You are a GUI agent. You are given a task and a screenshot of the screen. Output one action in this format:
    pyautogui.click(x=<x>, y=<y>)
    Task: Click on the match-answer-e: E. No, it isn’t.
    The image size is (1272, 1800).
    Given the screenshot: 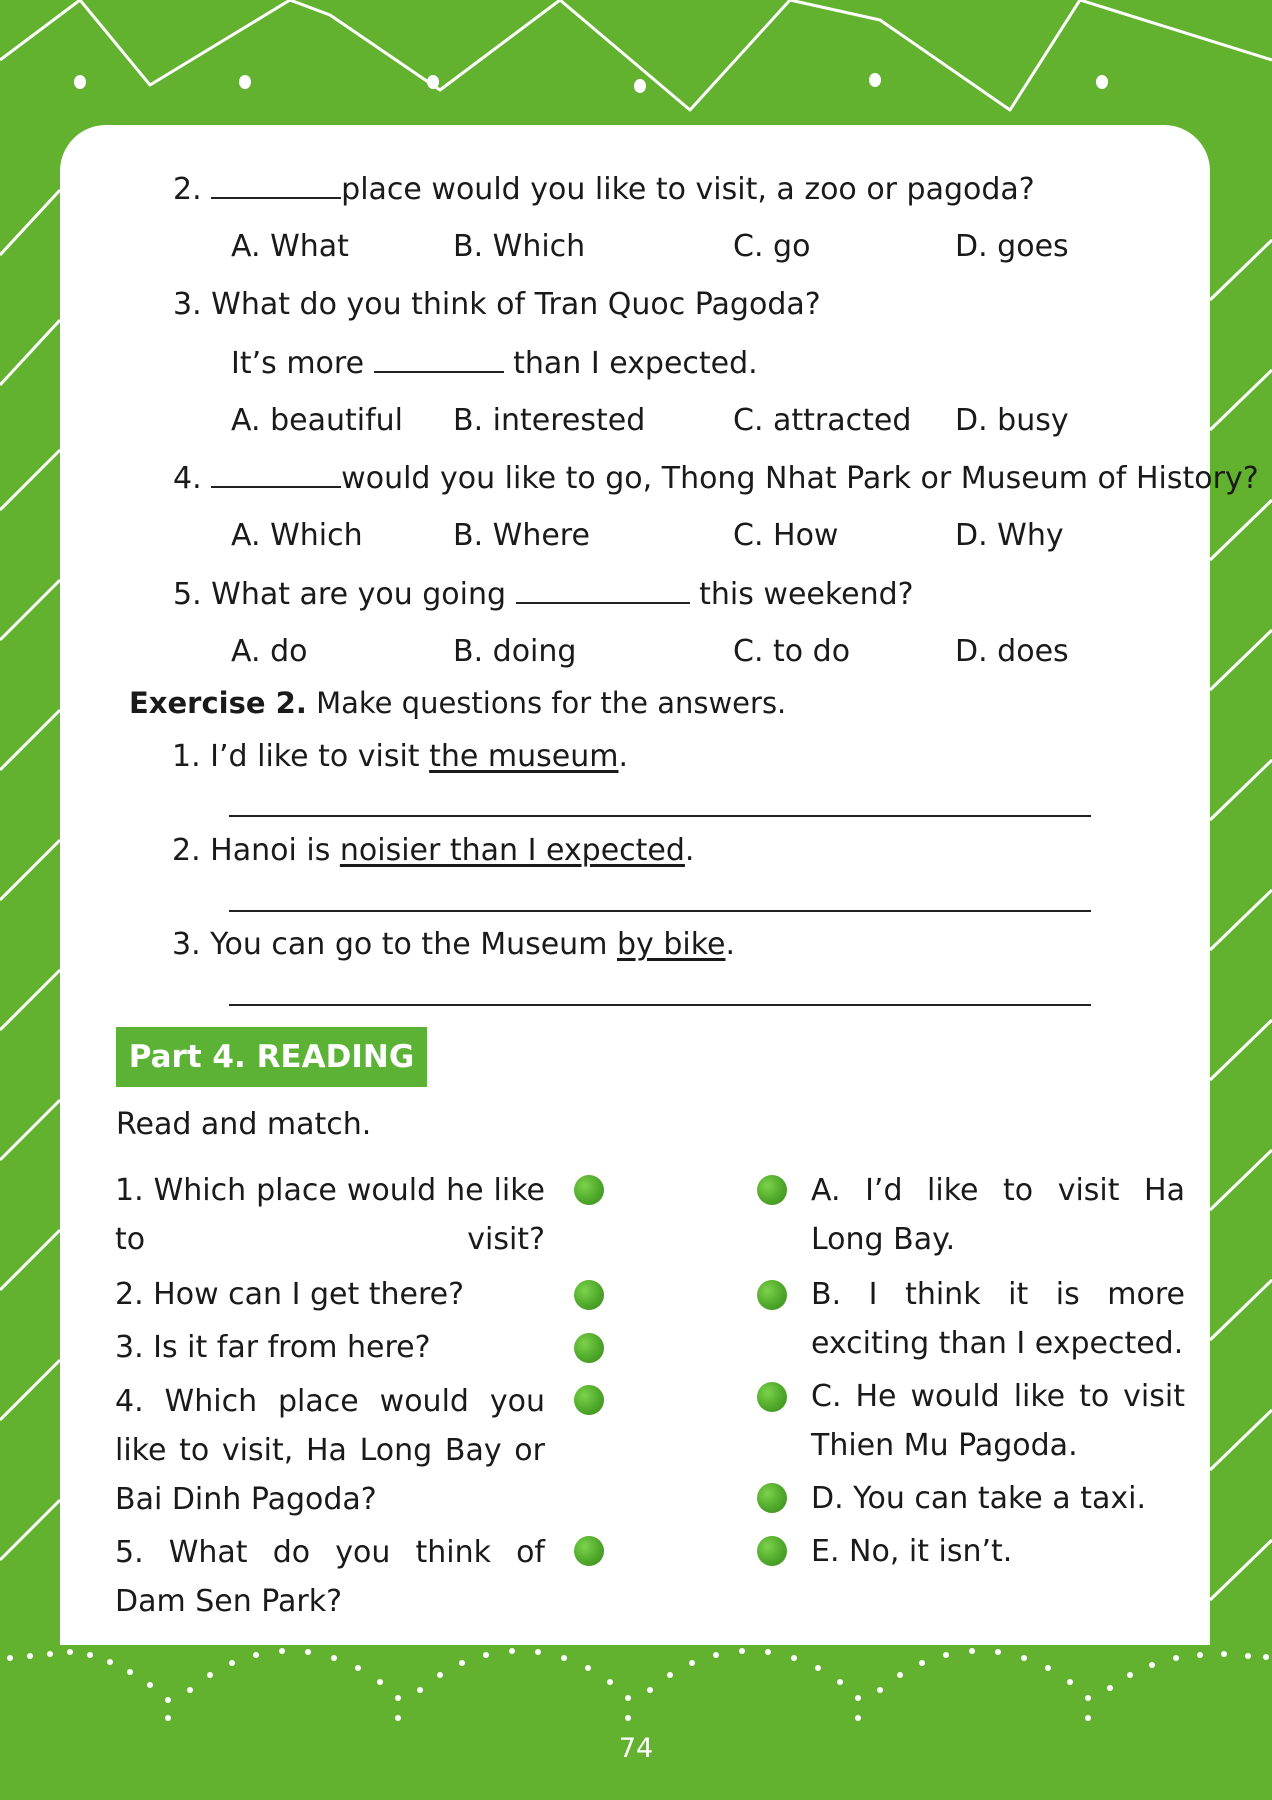 What is the action you would take?
    pyautogui.click(x=912, y=1551)
    